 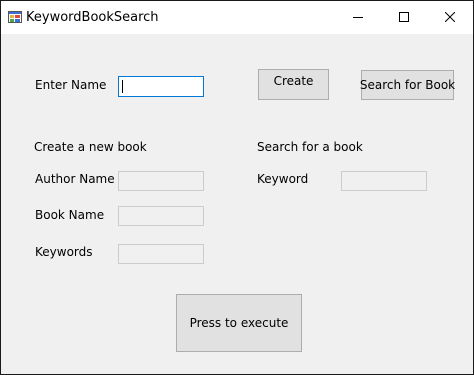 What do you see at coordinates (237, 17) in the screenshot?
I see `title-bar: KeywordBookSearch` at bounding box center [237, 17].